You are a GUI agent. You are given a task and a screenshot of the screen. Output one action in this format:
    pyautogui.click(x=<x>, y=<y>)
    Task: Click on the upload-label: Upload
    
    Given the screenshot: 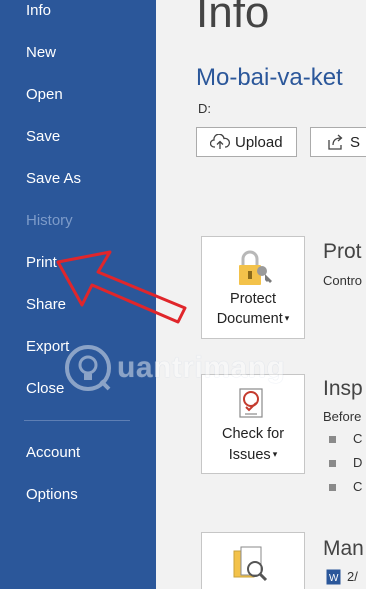 What is the action you would take?
    pyautogui.click(x=259, y=142)
    